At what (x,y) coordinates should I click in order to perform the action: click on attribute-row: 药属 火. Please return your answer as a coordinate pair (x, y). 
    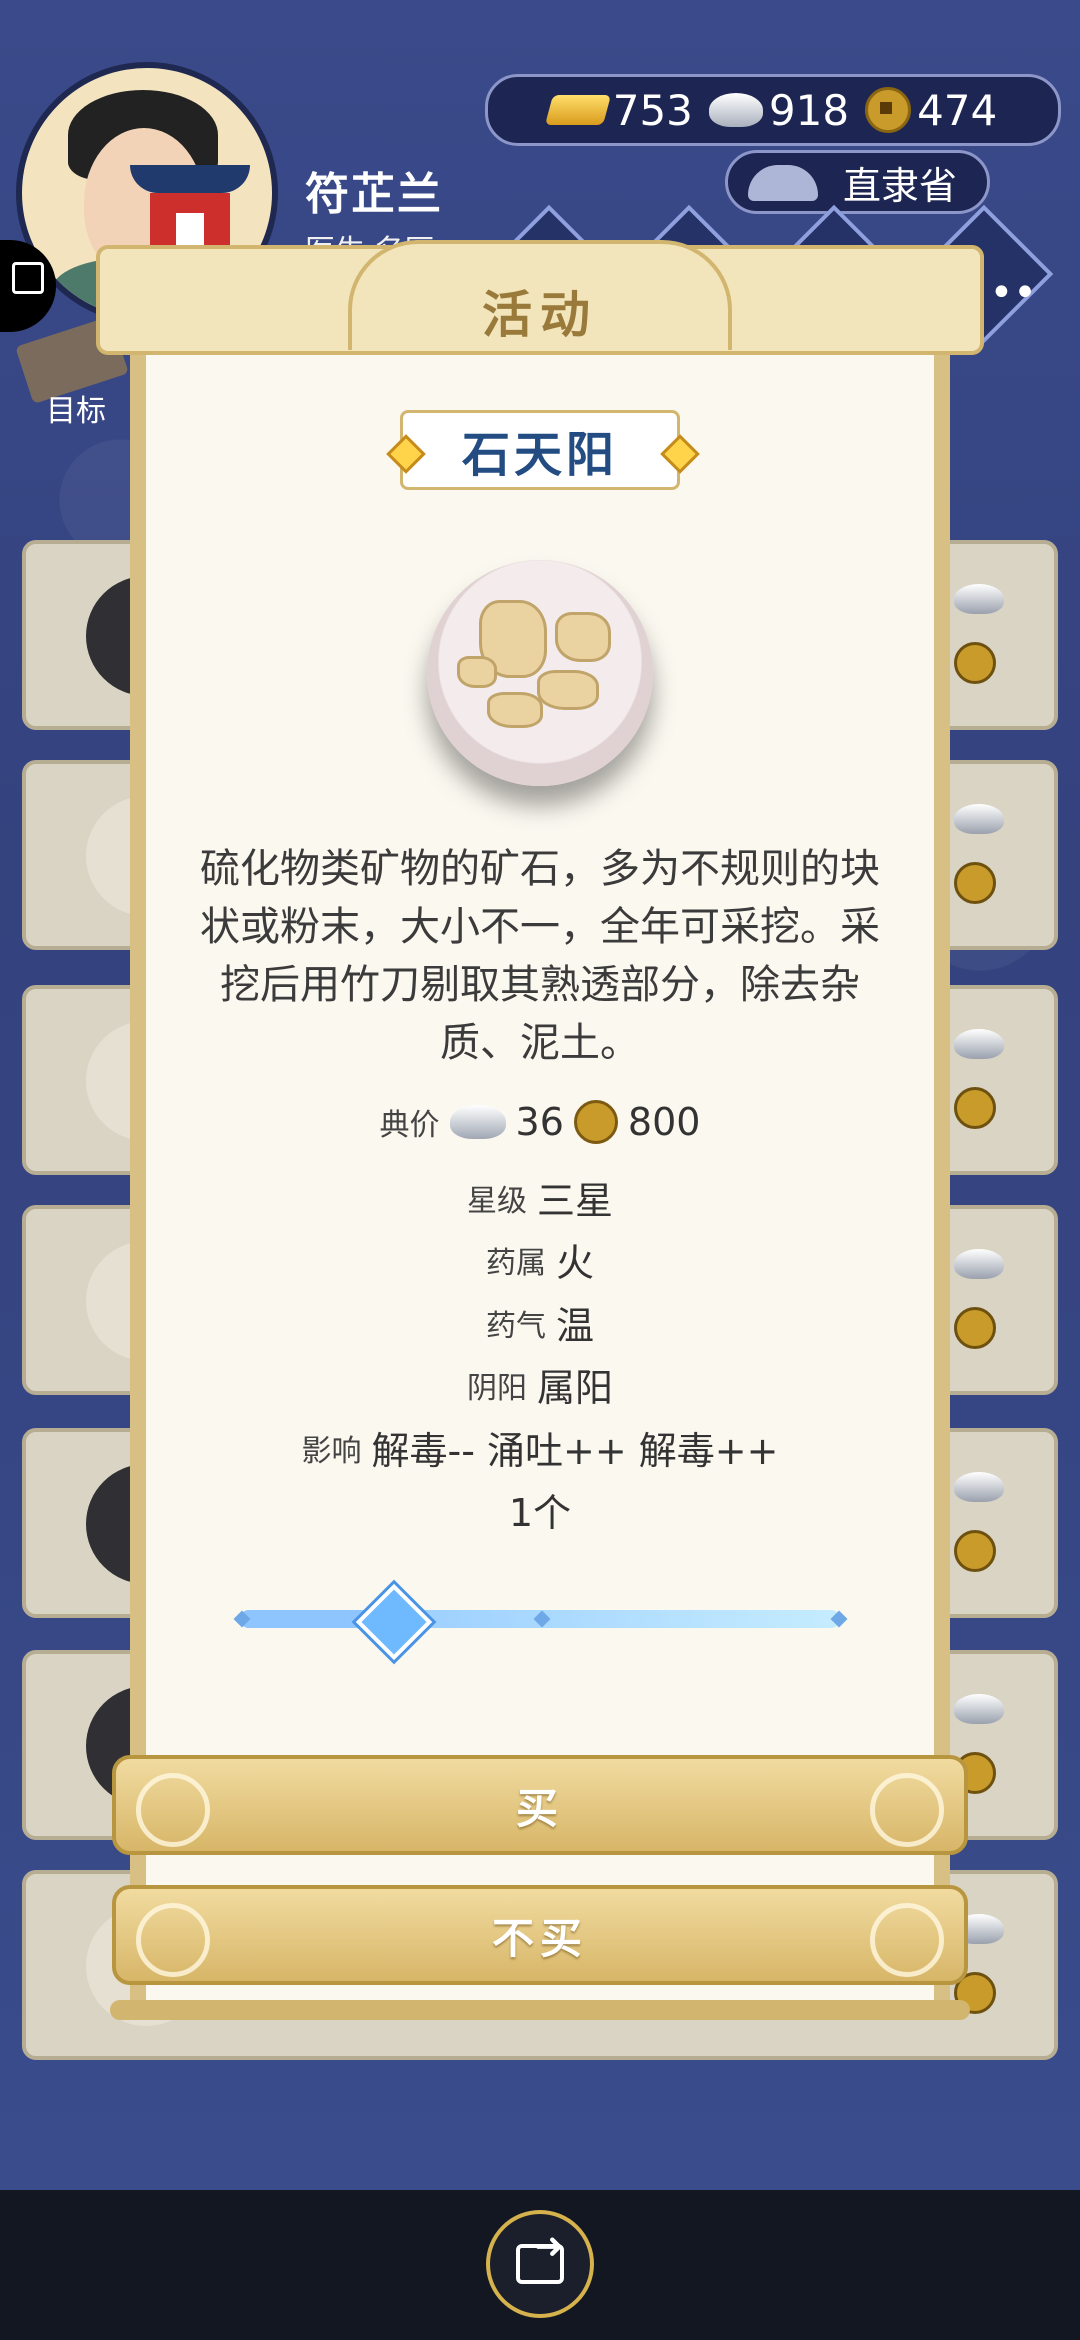
    Looking at the image, I should click on (540, 1259).